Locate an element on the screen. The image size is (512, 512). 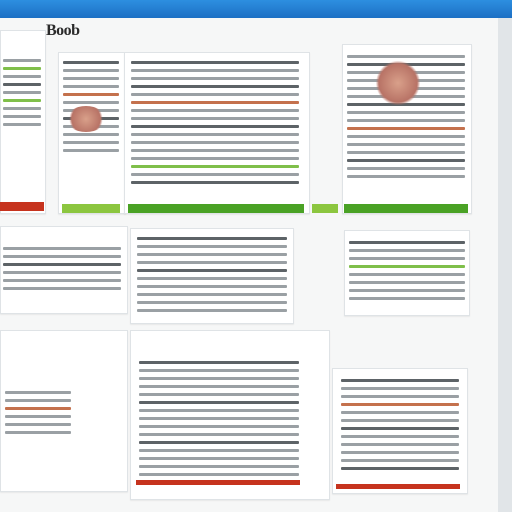
left-sidebar-card is located at coordinates (23, 122).